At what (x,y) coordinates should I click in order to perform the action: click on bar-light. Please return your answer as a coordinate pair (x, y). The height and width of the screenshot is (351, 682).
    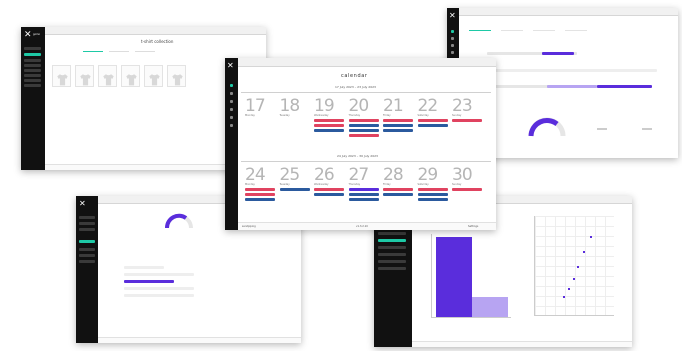
    Looking at the image, I should click on (490, 307).